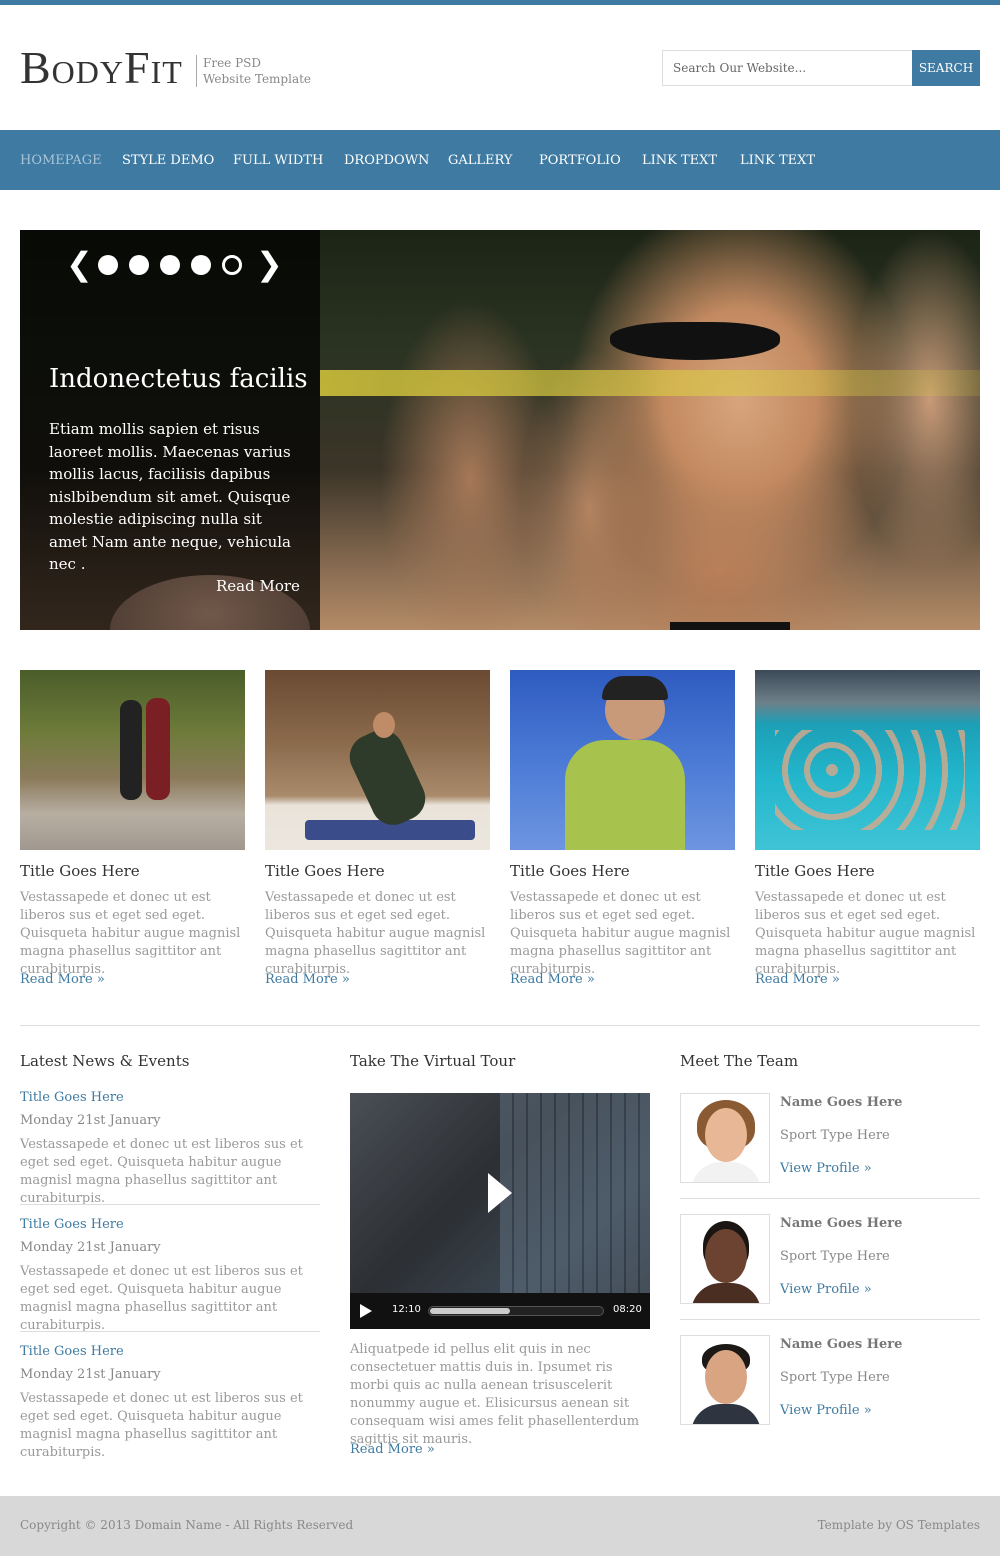  What do you see at coordinates (101, 68) in the screenshot?
I see `site-logo: BodyFit` at bounding box center [101, 68].